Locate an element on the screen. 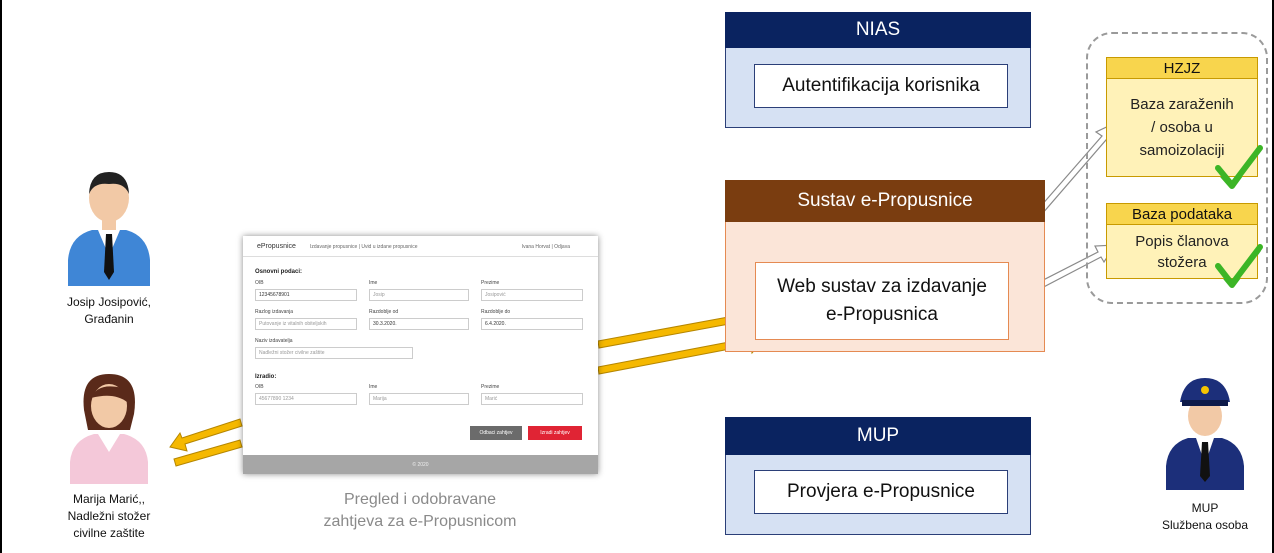 The image size is (1274, 553). baza-line1: Popis članova is located at coordinates (1182, 241).